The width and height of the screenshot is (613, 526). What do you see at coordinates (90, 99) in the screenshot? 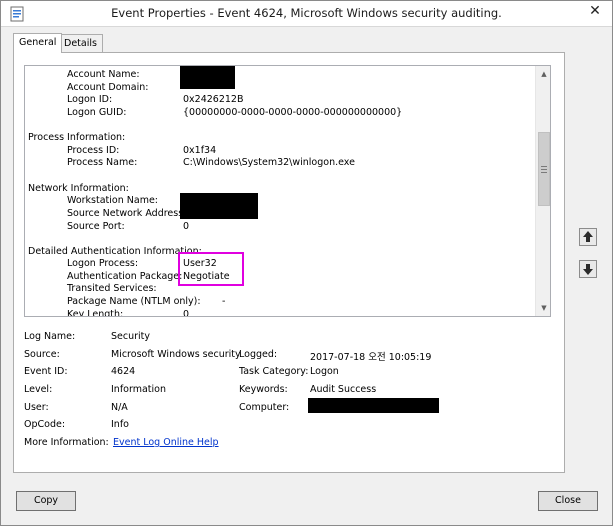
I see `logon-id-label: Logon ID:` at bounding box center [90, 99].